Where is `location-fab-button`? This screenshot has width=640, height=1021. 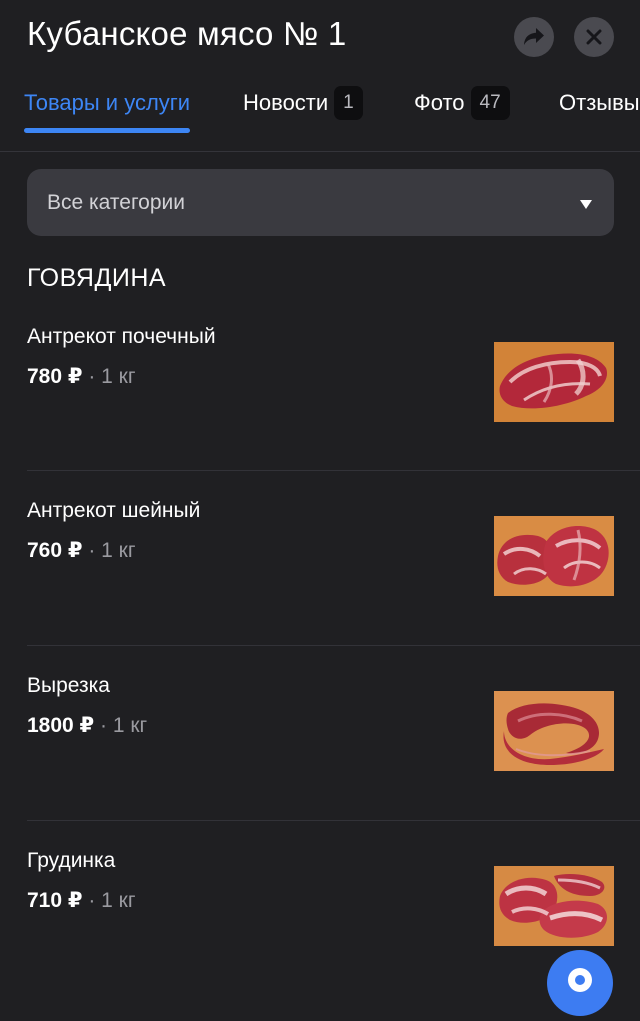
location-fab-button is located at coordinates (580, 983).